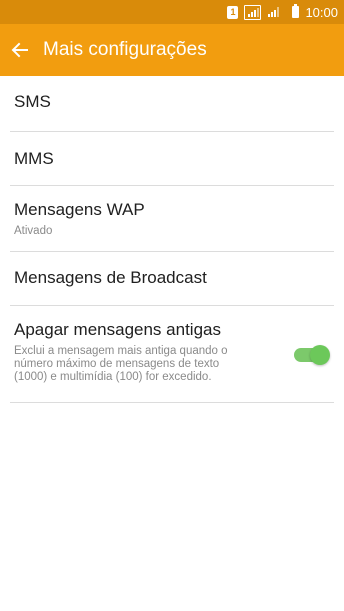  I want to click on setting-item-subtitle-line-1: Exclui a mensagem mais antiga quando o, so click(121, 351).